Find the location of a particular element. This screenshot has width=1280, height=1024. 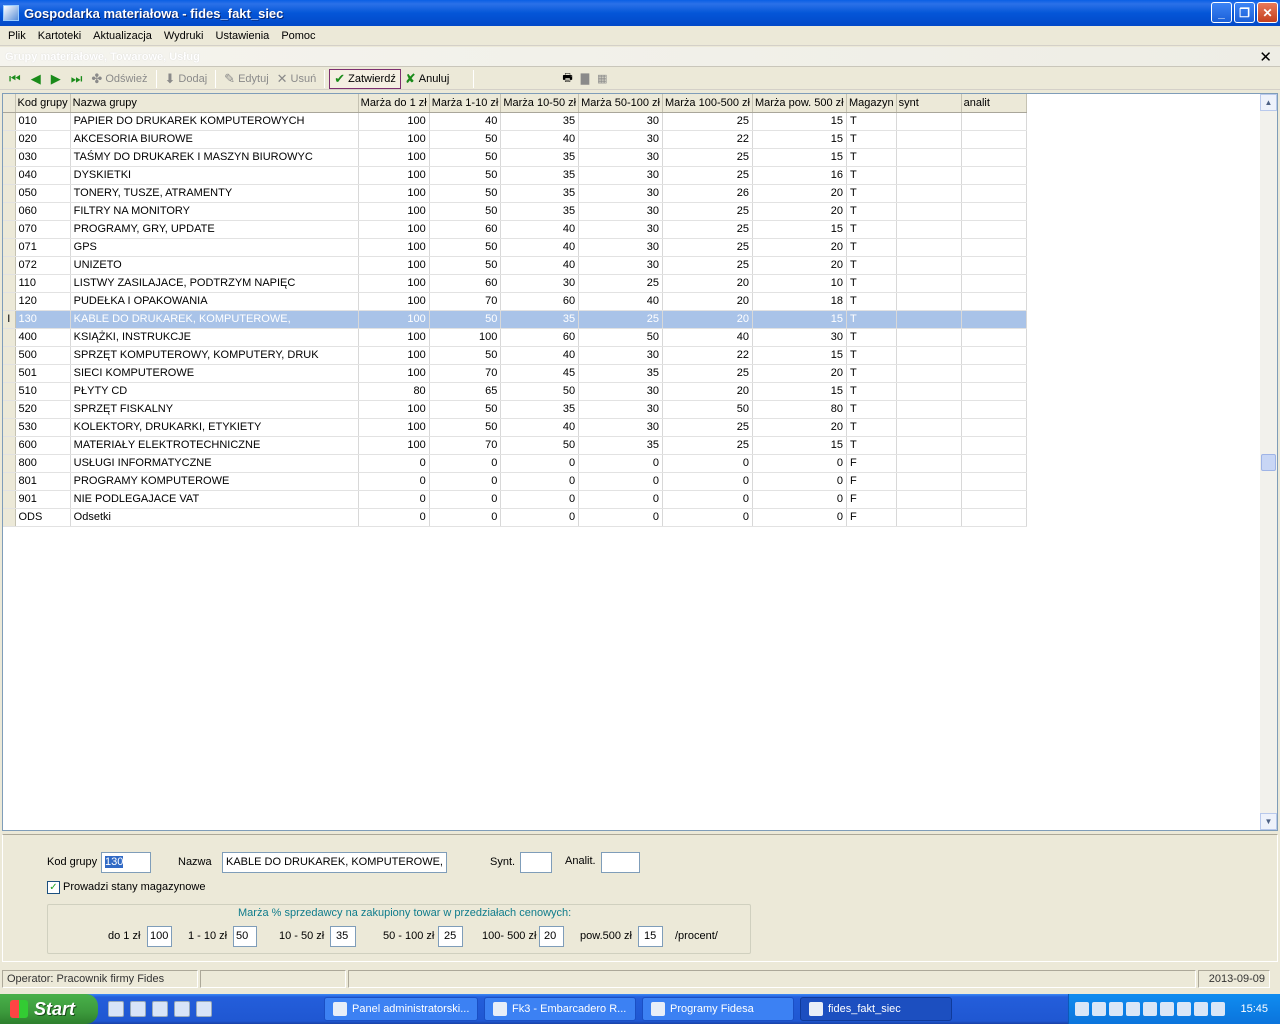

tray-icon is located at coordinates (1116, 1009).